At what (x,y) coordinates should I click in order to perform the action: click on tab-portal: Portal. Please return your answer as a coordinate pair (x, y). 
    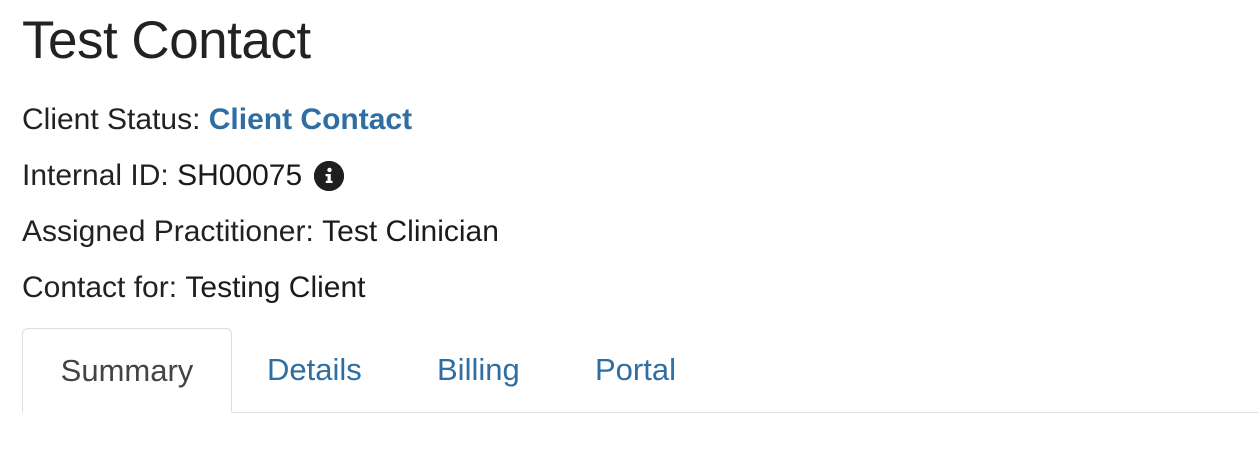
    Looking at the image, I should click on (635, 369).